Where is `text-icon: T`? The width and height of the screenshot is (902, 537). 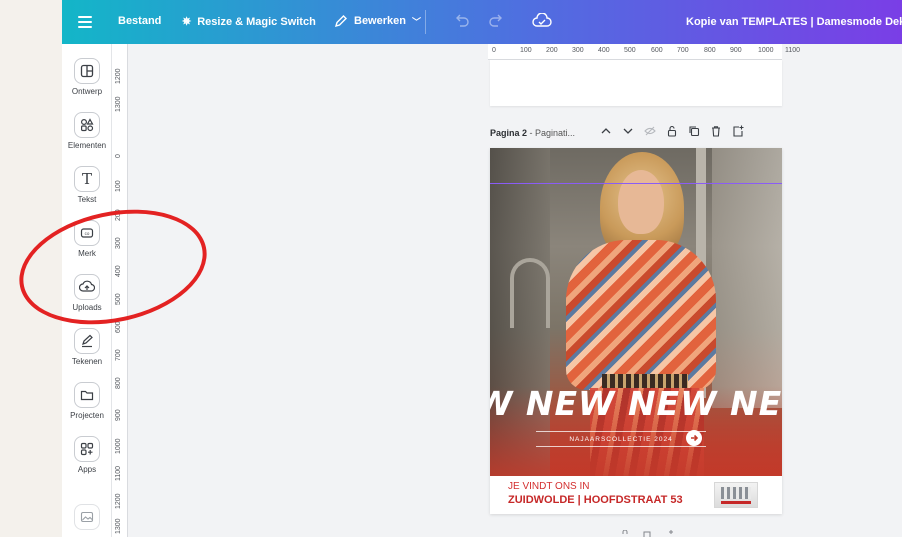 text-icon: T is located at coordinates (87, 179).